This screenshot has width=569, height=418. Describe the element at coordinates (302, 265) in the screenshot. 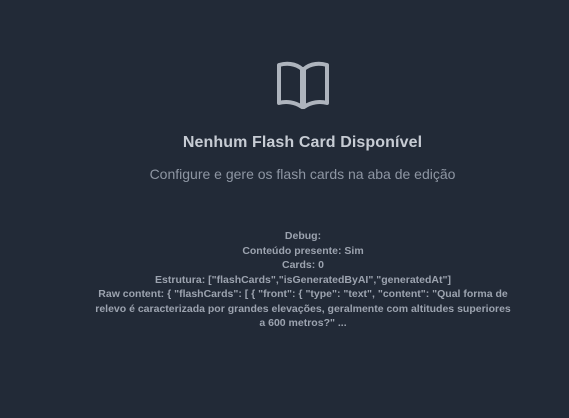

I see `debug-cards-count: Cards: 0` at that location.